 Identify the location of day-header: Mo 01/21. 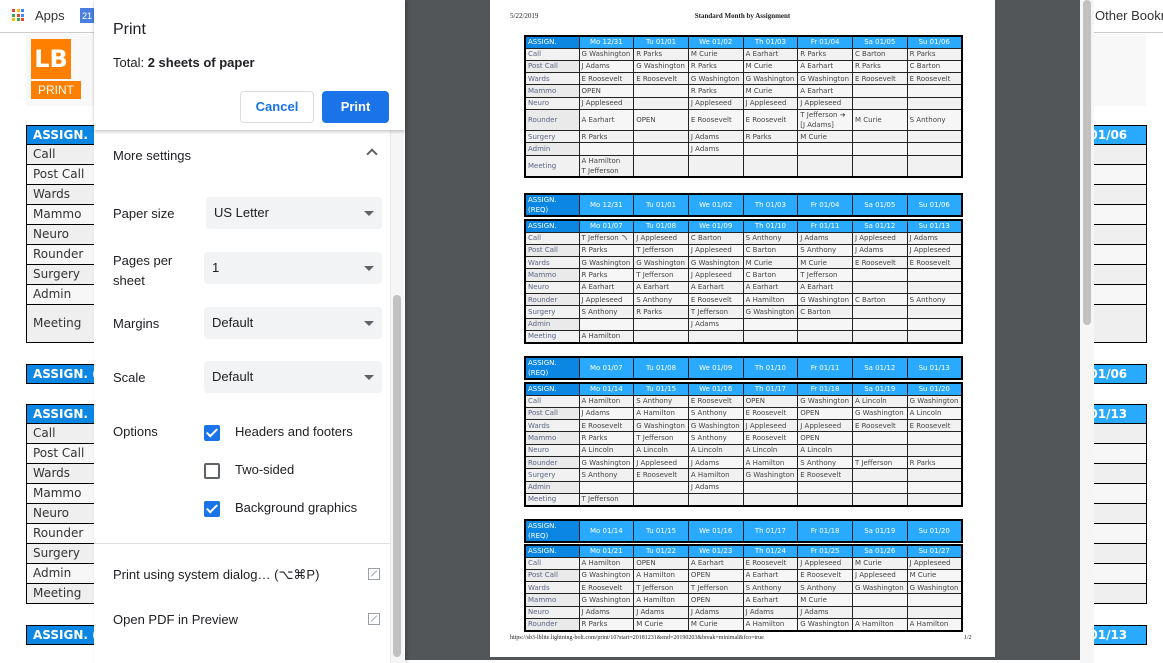
(606, 551).